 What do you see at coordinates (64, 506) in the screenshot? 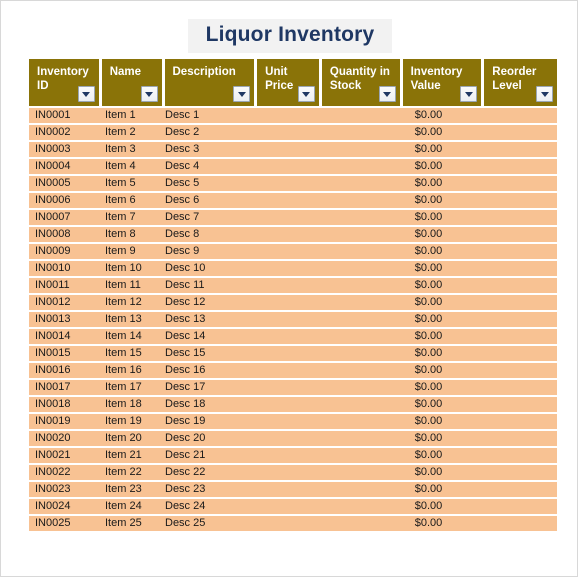
I see `cell-inventory-id: IN0024` at bounding box center [64, 506].